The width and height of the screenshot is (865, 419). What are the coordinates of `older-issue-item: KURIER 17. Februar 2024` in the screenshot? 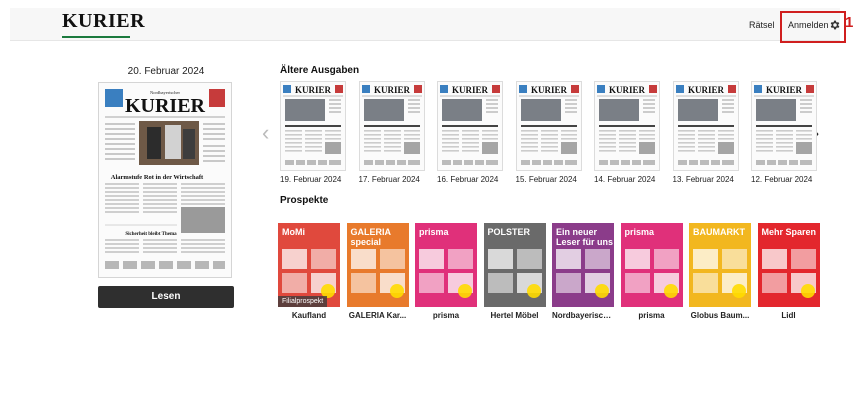 It's located at (391, 132).